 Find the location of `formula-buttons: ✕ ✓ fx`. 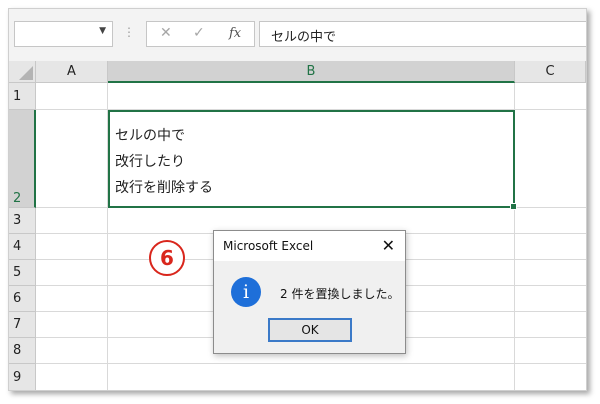

formula-buttons: ✕ ✓ fx is located at coordinates (200, 34).